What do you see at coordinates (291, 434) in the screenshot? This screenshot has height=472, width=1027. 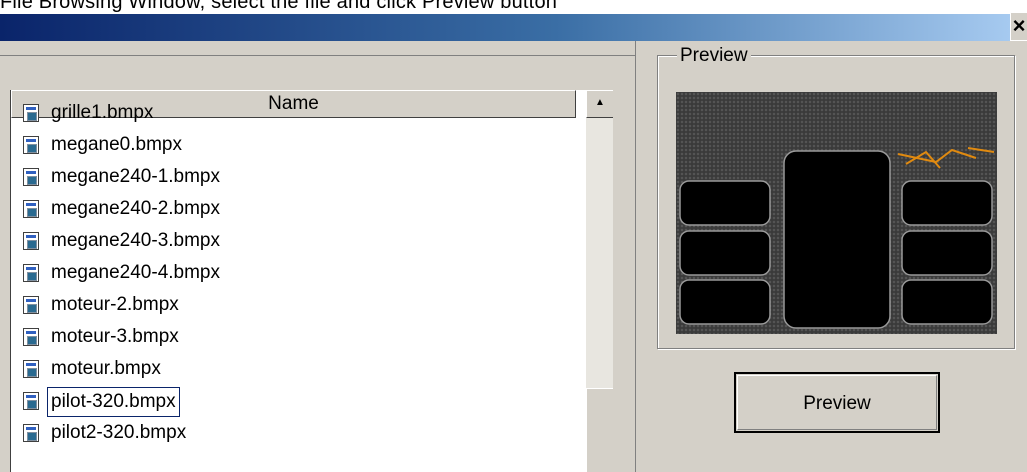 I see `list-item: pilot2-320.bmpx` at bounding box center [291, 434].